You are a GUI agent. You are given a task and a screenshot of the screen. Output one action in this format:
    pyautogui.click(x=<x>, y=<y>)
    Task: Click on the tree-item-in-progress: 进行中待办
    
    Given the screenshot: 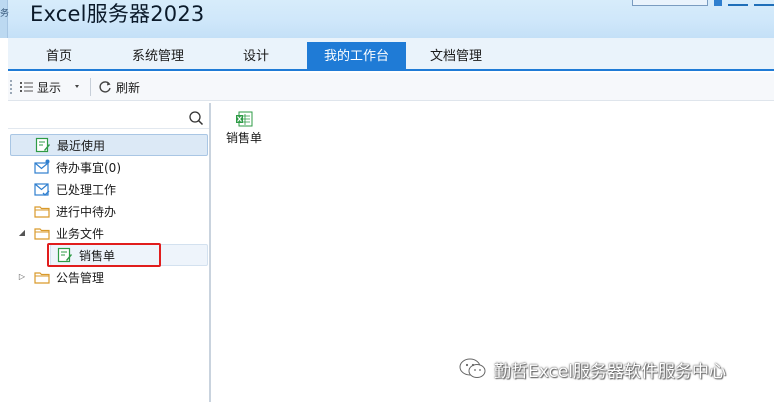 What is the action you would take?
    pyautogui.click(x=109, y=211)
    